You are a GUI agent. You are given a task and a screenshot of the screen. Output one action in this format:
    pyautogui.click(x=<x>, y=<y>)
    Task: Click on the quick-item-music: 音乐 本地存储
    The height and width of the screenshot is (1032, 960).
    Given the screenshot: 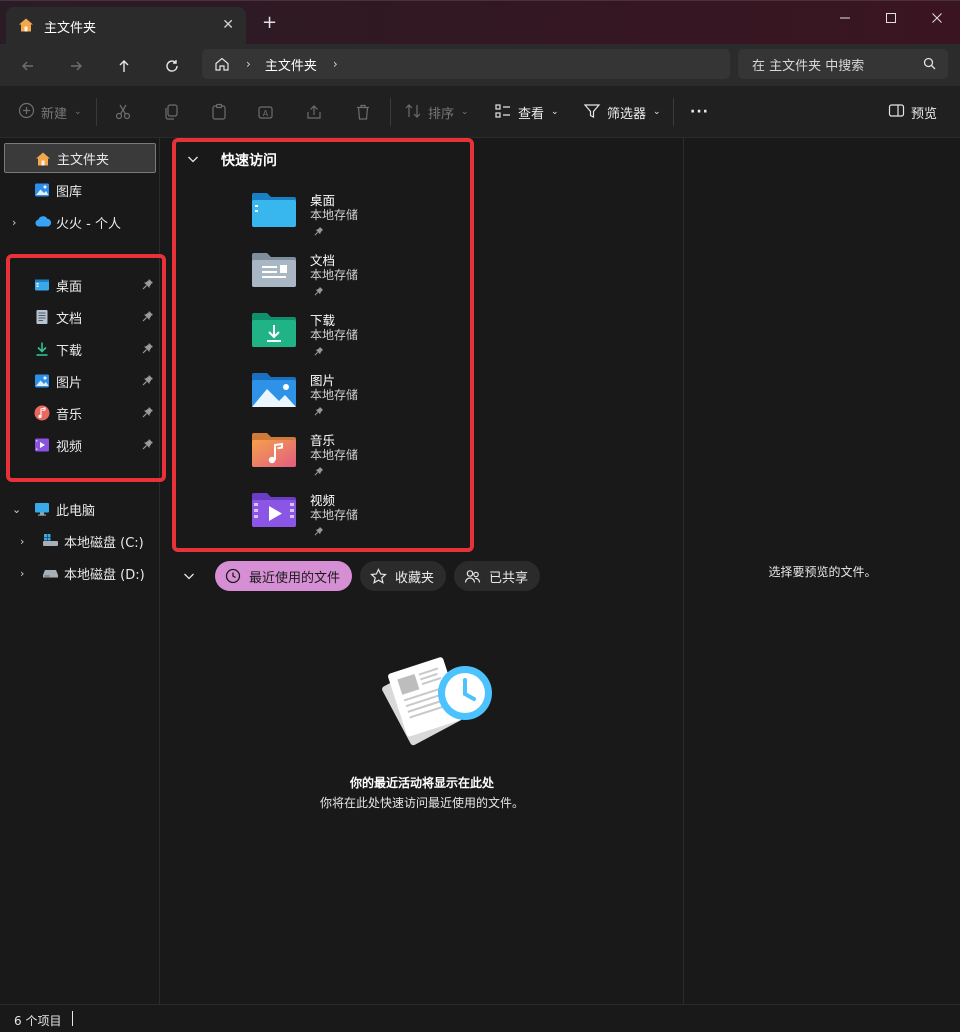 What is the action you would take?
    pyautogui.click(x=351, y=458)
    